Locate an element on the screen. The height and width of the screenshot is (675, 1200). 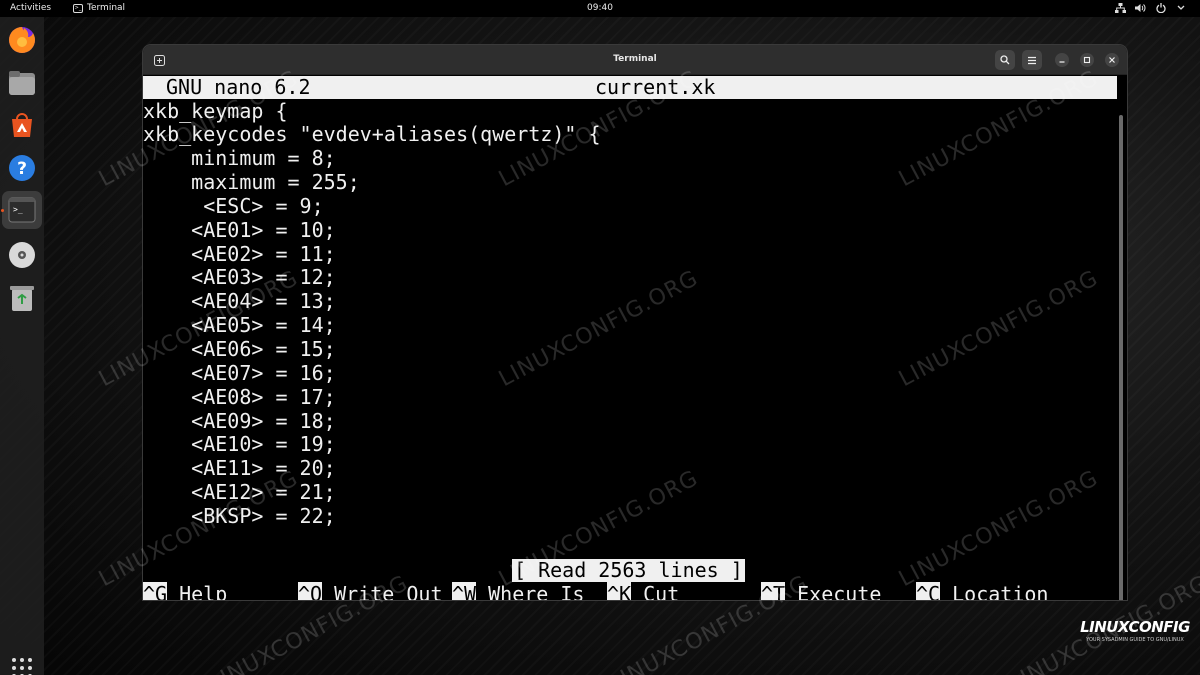
help-icon: ? is located at coordinates (22, 168).